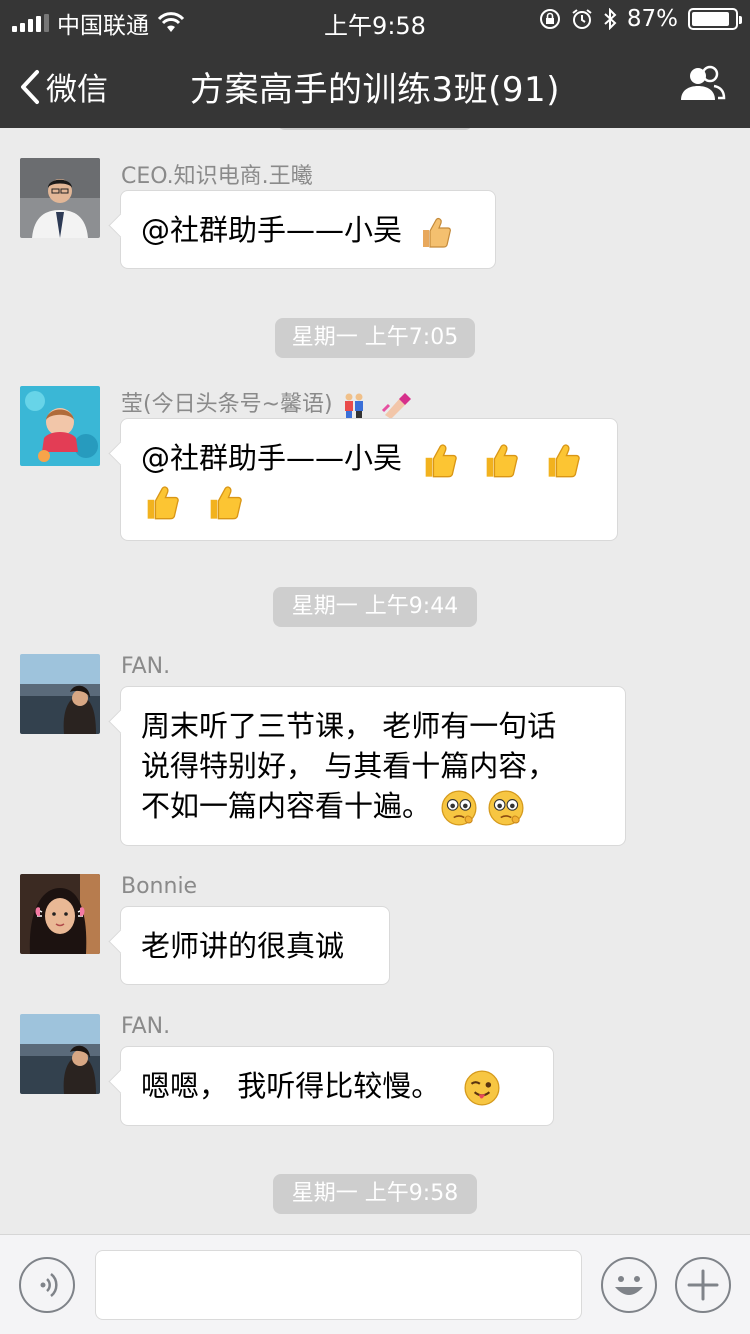 The height and width of the screenshot is (1334, 750). I want to click on message-line: 周末听了三节课， 老师有一句话, so click(349, 726).